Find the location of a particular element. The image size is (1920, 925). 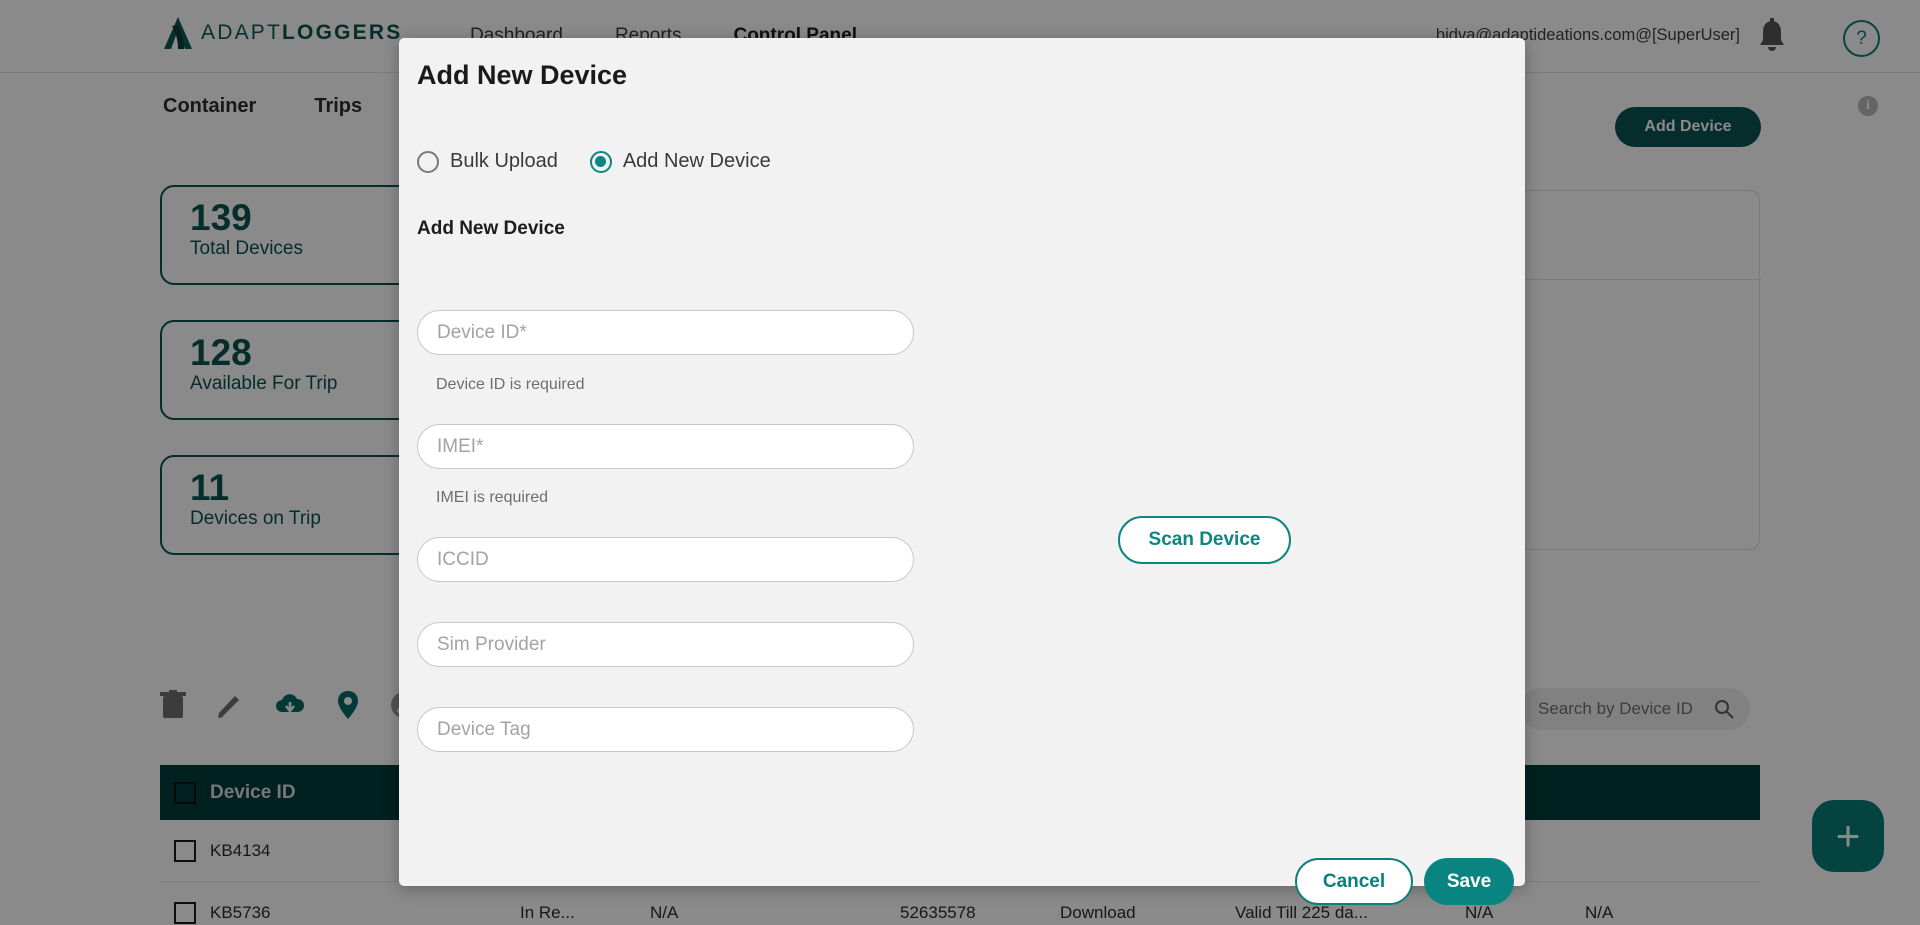

mode-radio-group: Bulk Upload Add New Device is located at coordinates (594, 161).